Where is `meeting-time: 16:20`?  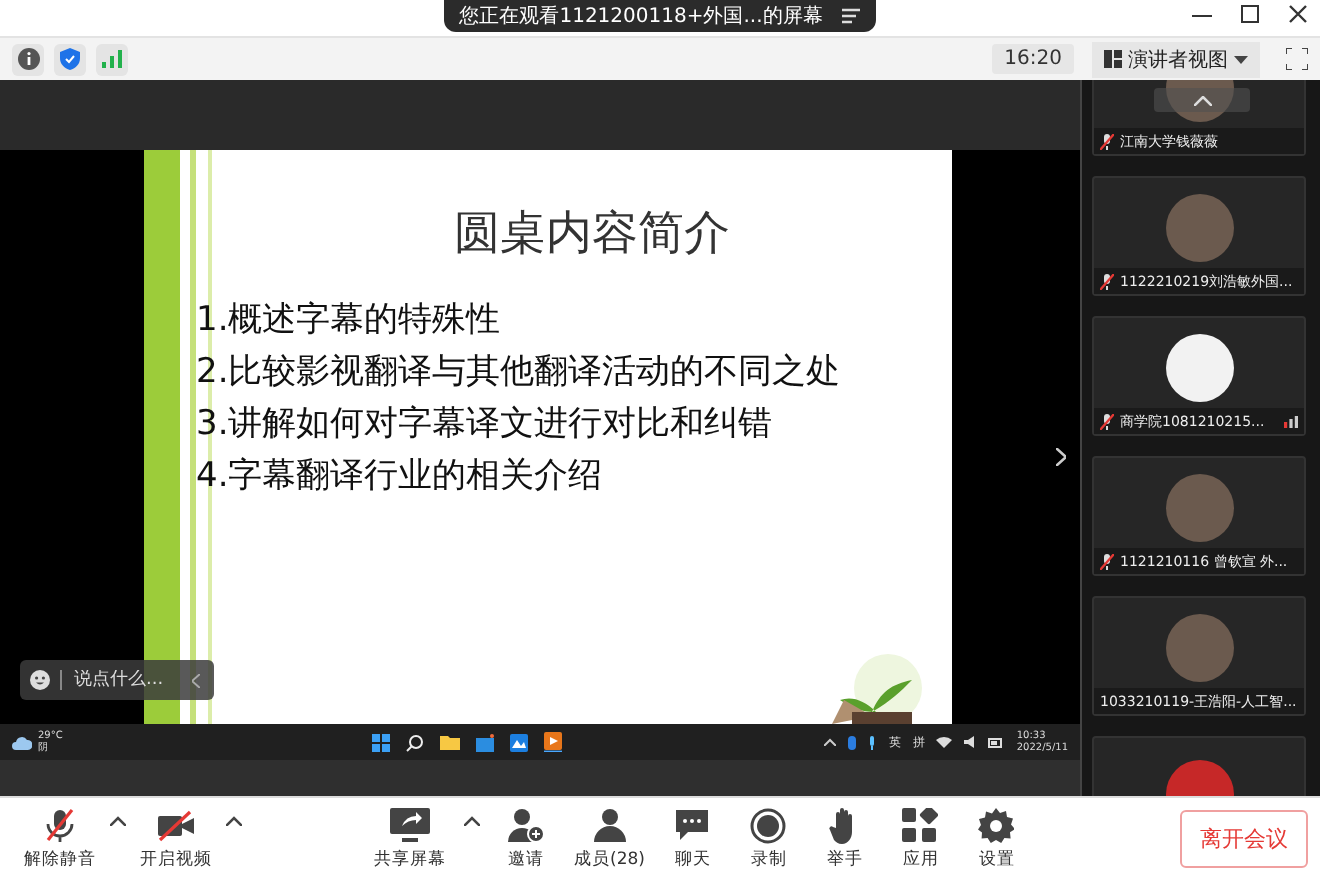
meeting-time: 16:20 is located at coordinates (1033, 59).